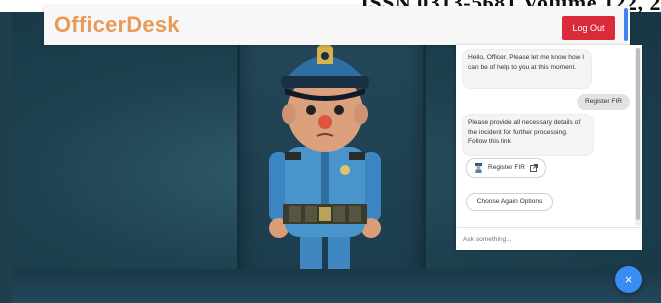  Describe the element at coordinates (117, 24) in the screenshot. I see `app-logo-text: OfficerDesk` at that location.